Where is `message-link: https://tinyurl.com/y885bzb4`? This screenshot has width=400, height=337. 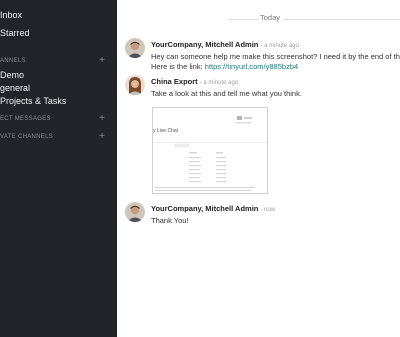
message-link: https://tinyurl.com/y885bzb4 is located at coordinates (251, 66).